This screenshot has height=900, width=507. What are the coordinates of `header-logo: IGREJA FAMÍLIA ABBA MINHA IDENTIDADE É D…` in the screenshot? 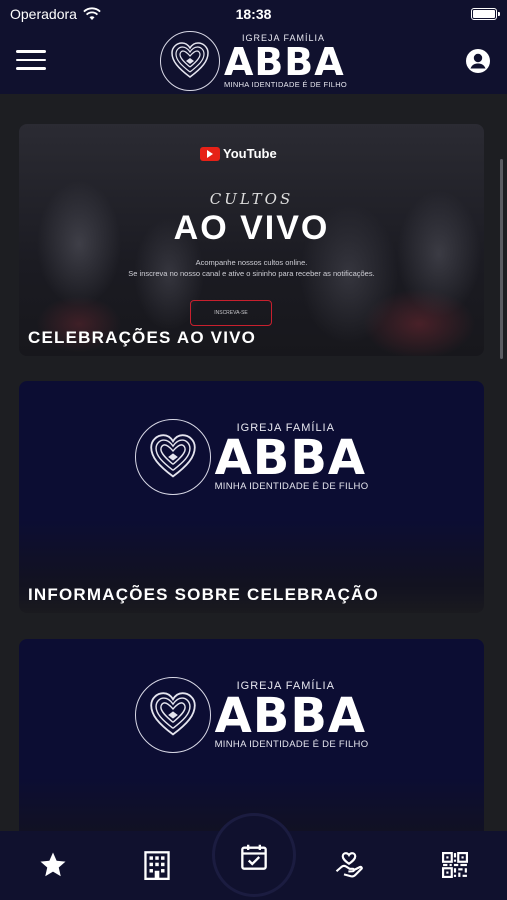 It's located at (253, 61).